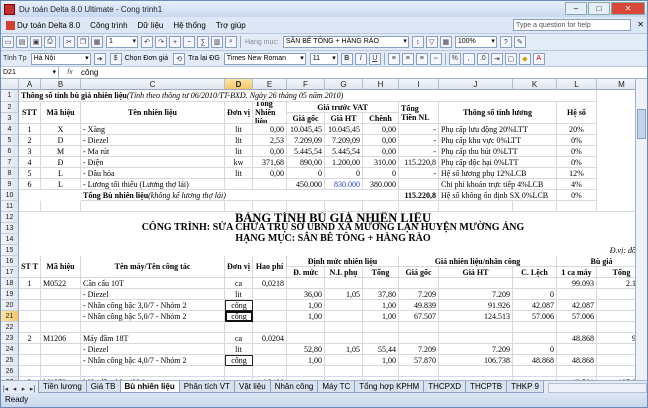 This screenshot has height=408, width=648. Describe the element at coordinates (640, 24) in the screenshot. I see `workbook-close-icon: ✕` at that location.